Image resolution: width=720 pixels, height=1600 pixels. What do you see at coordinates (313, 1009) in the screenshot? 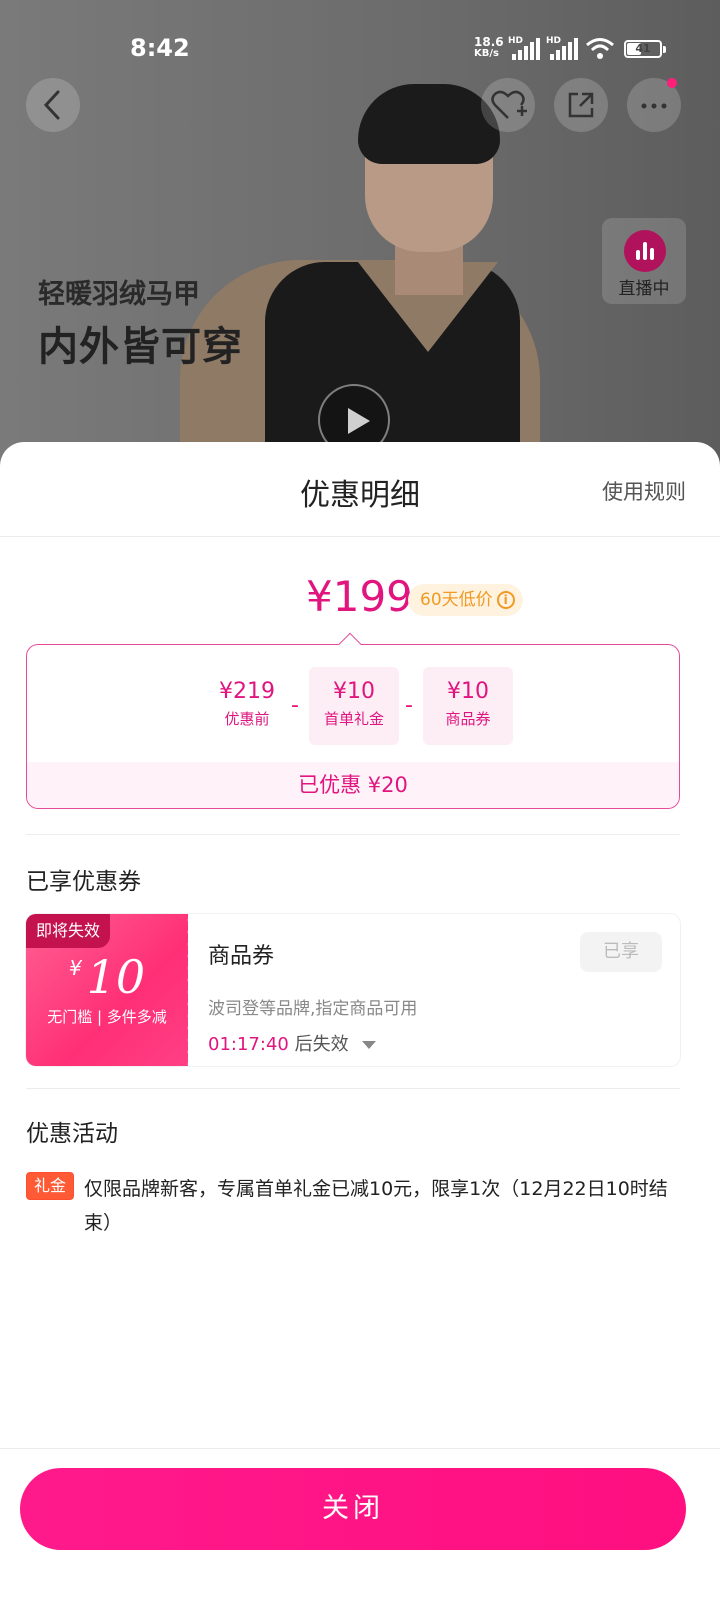
I see `coupon-description: 波司登等品牌,指定商品可用` at bounding box center [313, 1009].